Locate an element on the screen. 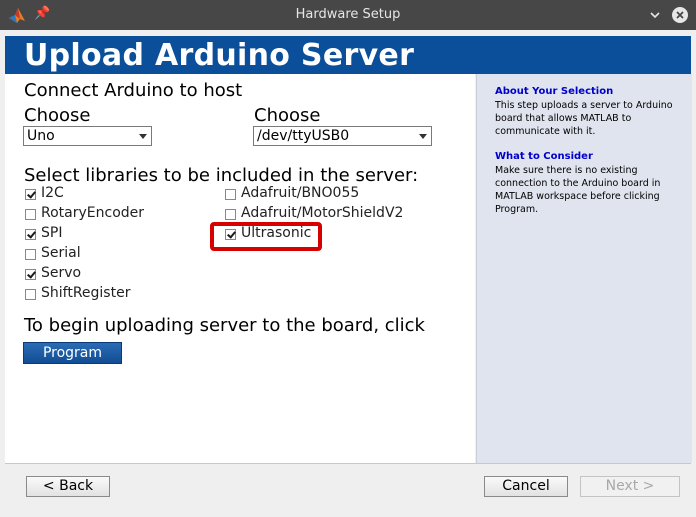 The height and width of the screenshot is (517, 696). checkbox-label-shiftregister: ShiftRegister is located at coordinates (85, 293).